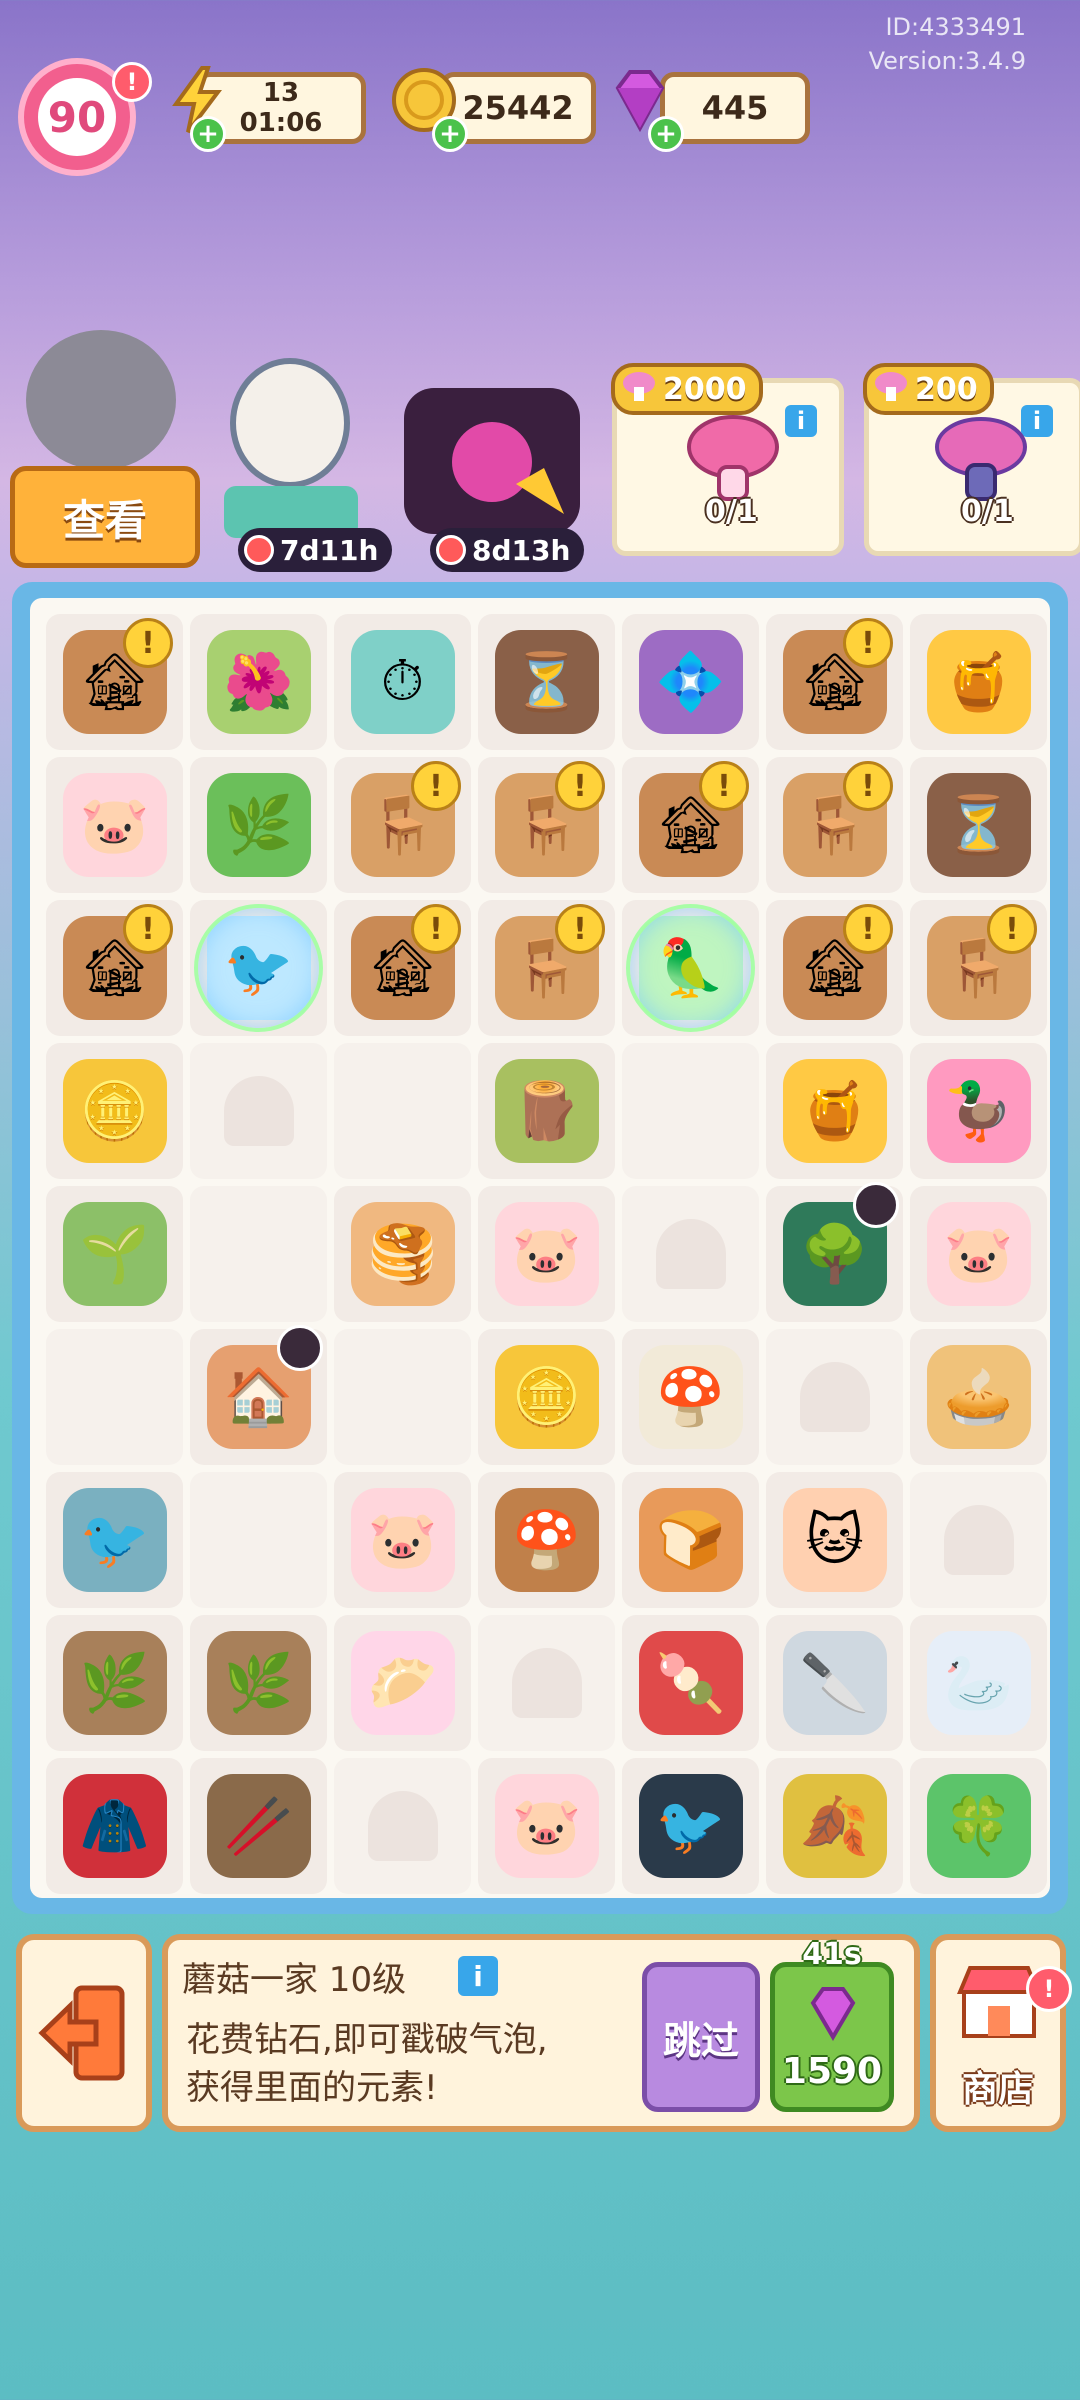 Image resolution: width=1080 pixels, height=2400 pixels. Describe the element at coordinates (690, 968) in the screenshot. I see `board-cell-bird-bubble: 🦜` at that location.